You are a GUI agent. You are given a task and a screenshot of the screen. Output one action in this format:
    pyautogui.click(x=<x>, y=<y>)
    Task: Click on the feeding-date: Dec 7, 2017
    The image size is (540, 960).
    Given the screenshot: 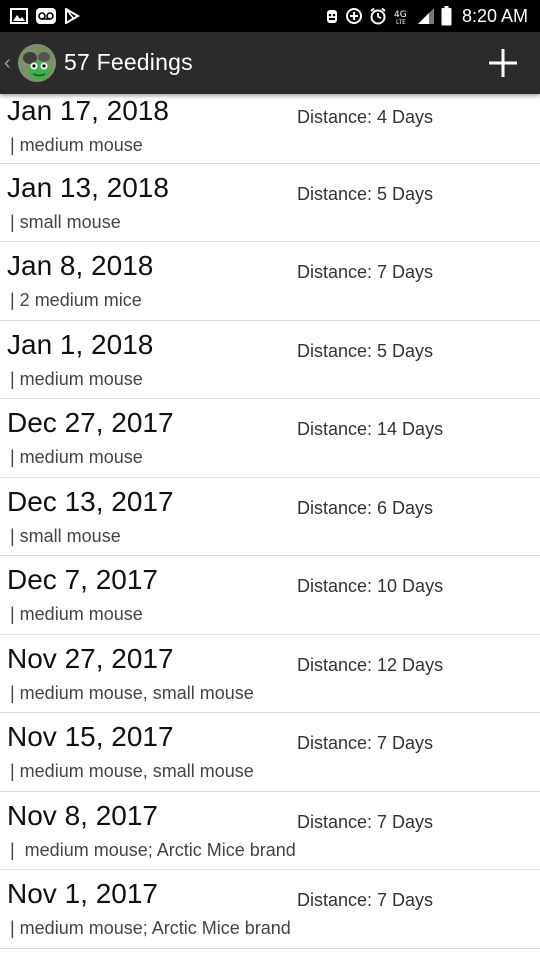 What is the action you would take?
    pyautogui.click(x=82, y=579)
    